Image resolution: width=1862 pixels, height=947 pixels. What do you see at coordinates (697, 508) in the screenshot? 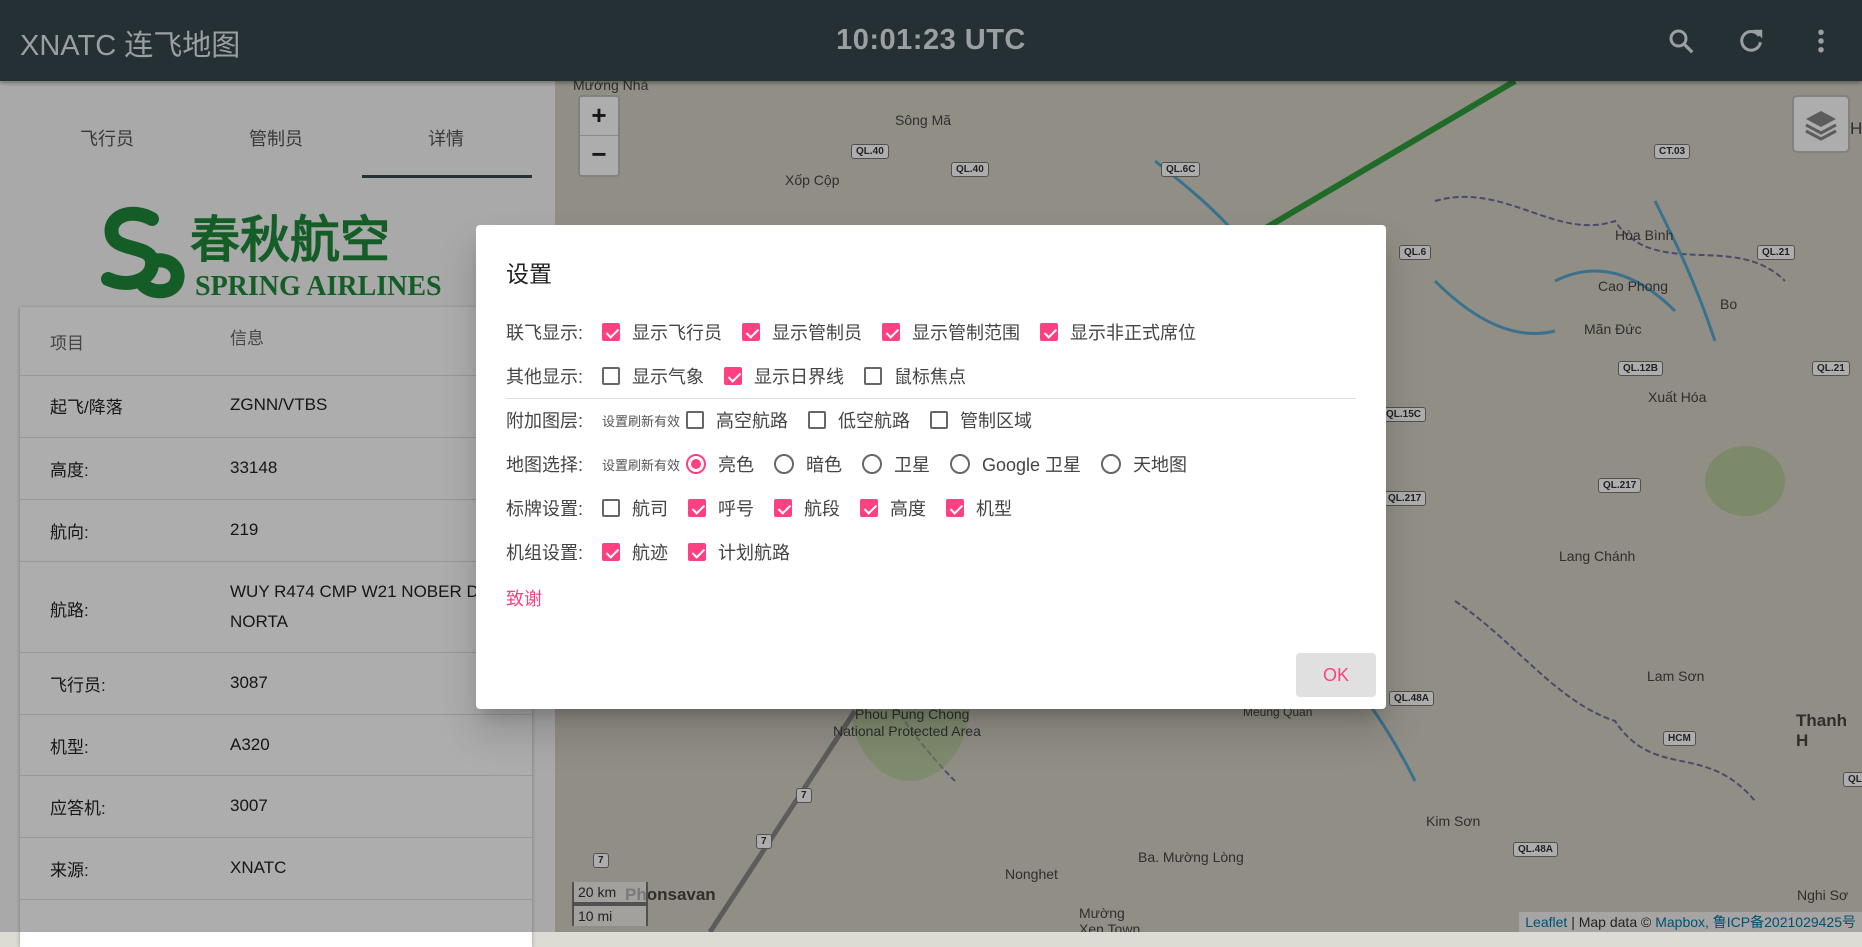
I see `tag-callsign-checkbox` at bounding box center [697, 508].